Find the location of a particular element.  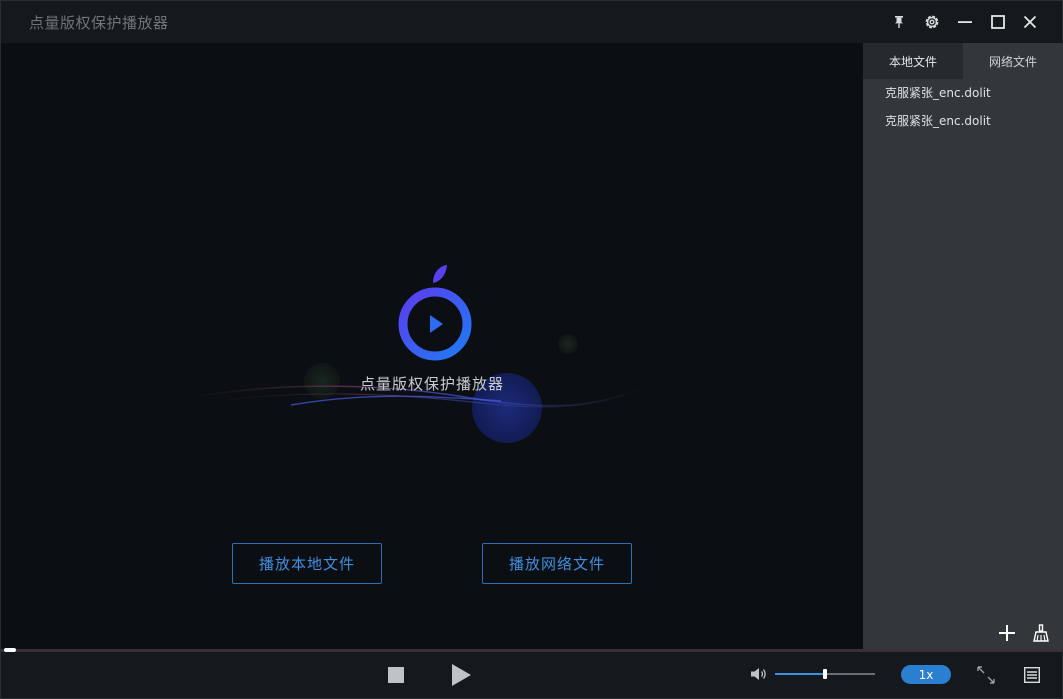

volume-handle is located at coordinates (825, 674).